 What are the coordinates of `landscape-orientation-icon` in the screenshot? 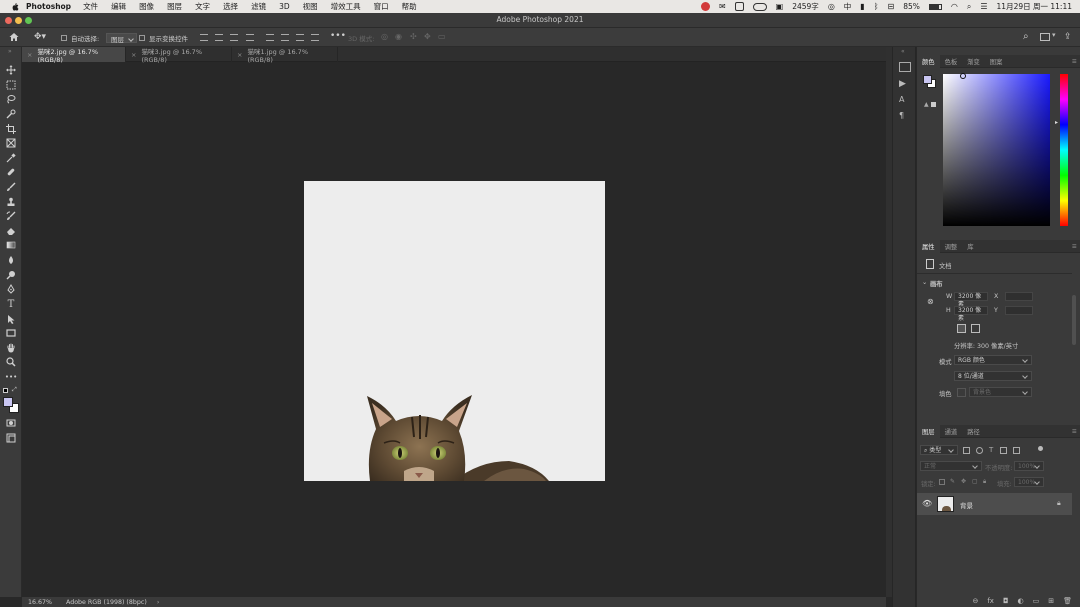 It's located at (975, 328).